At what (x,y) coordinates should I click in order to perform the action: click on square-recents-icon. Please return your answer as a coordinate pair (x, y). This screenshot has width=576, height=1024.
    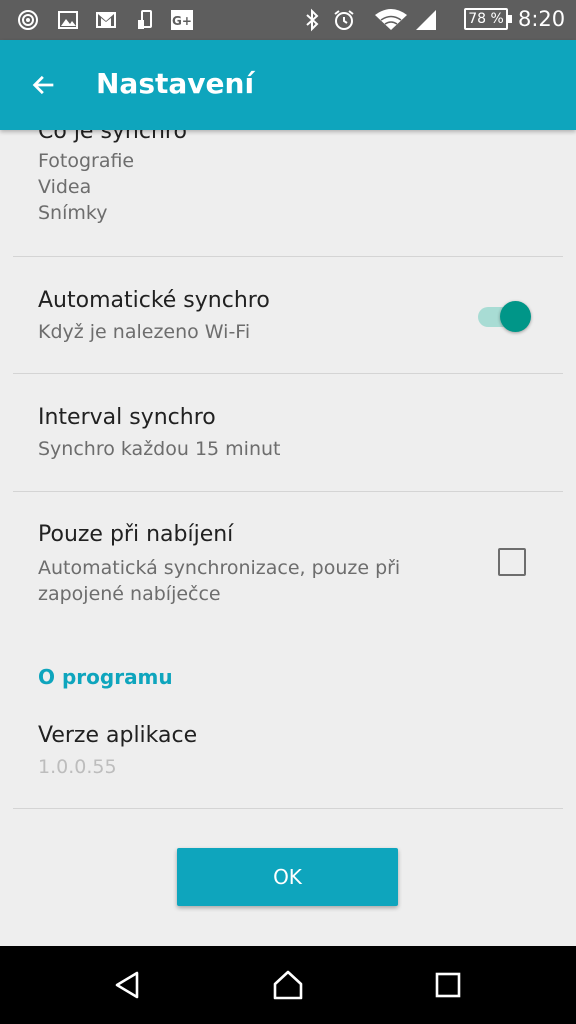
    Looking at the image, I should click on (448, 985).